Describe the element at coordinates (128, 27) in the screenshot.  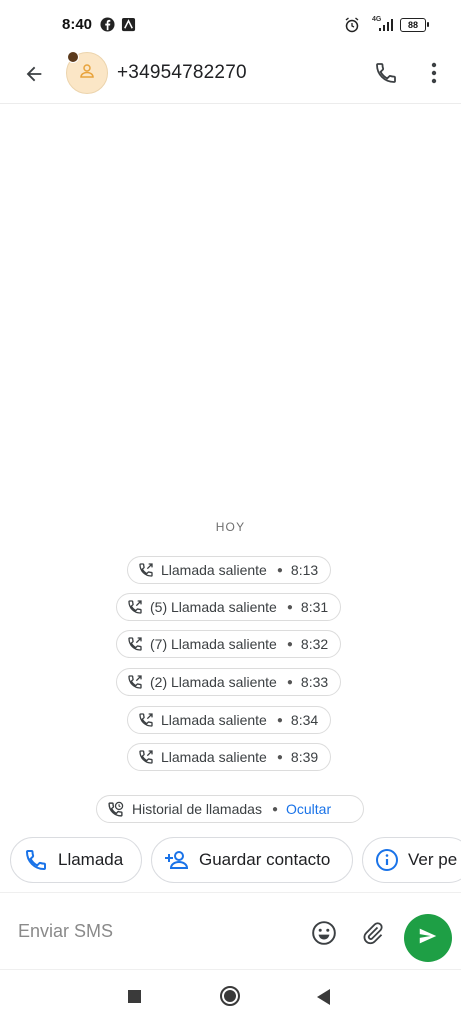
I see `notification-icon` at that location.